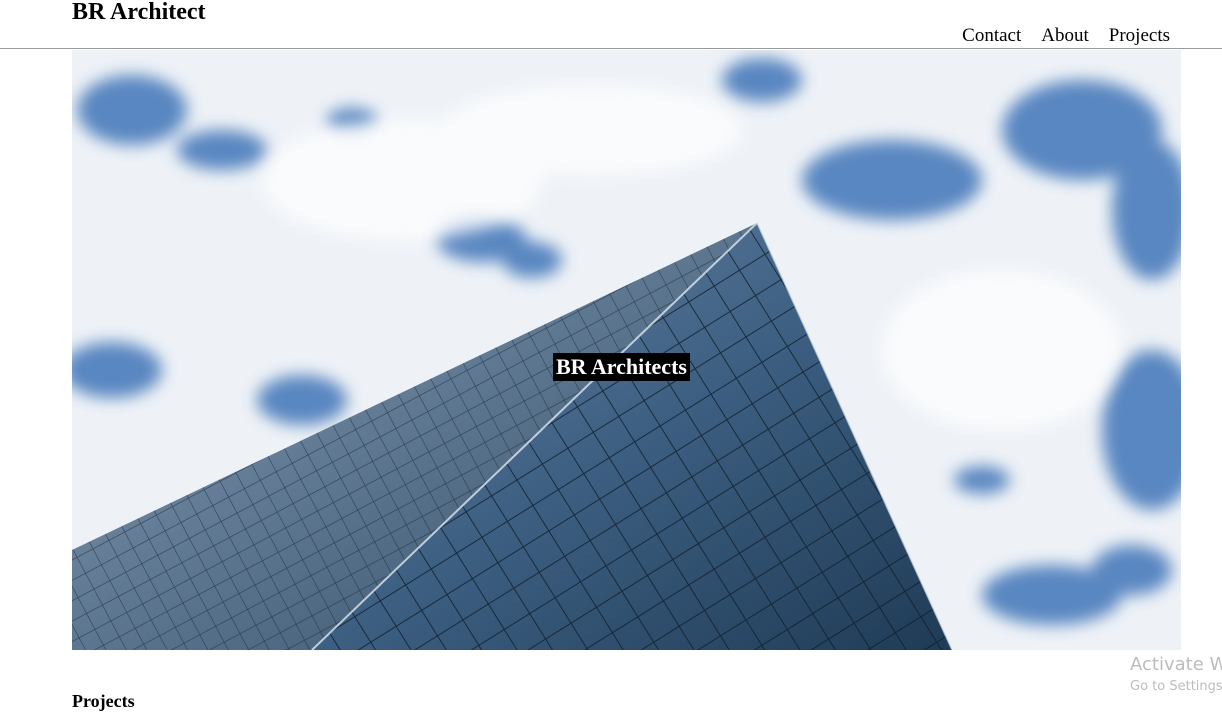 This screenshot has width=1222, height=717. I want to click on watermark-title: Activate Windows, so click(1176, 664).